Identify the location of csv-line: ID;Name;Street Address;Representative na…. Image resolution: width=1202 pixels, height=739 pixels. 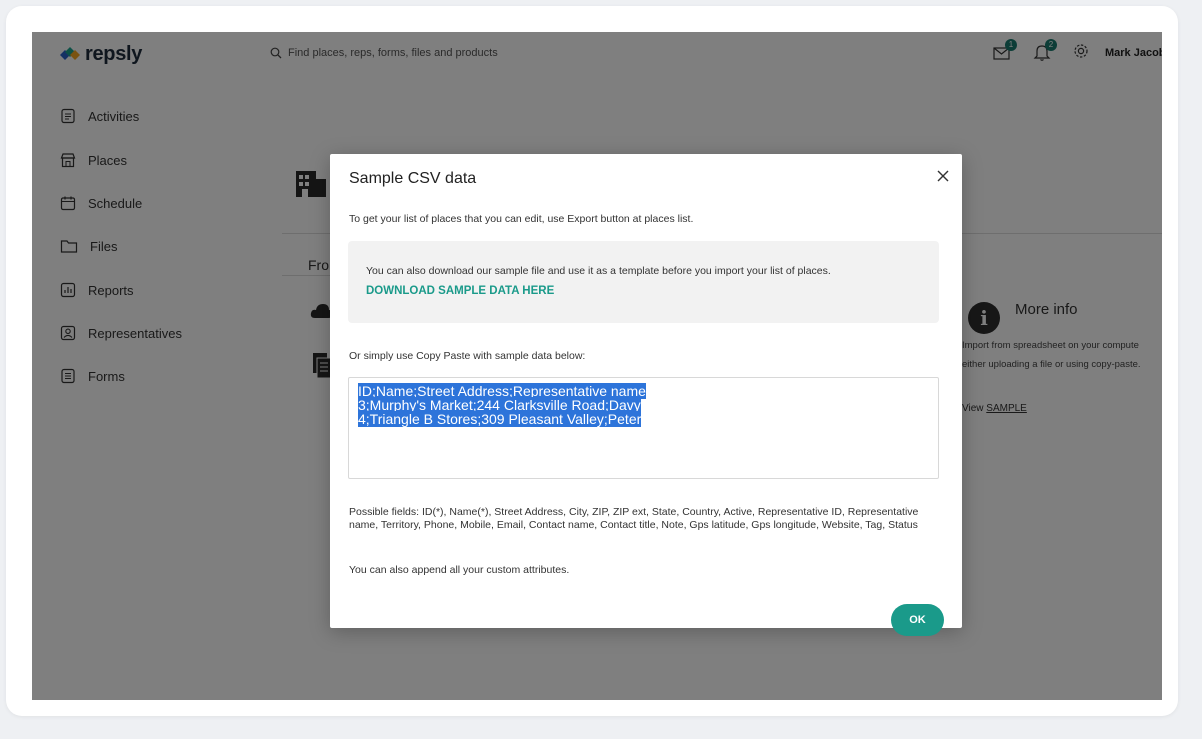
(643, 391).